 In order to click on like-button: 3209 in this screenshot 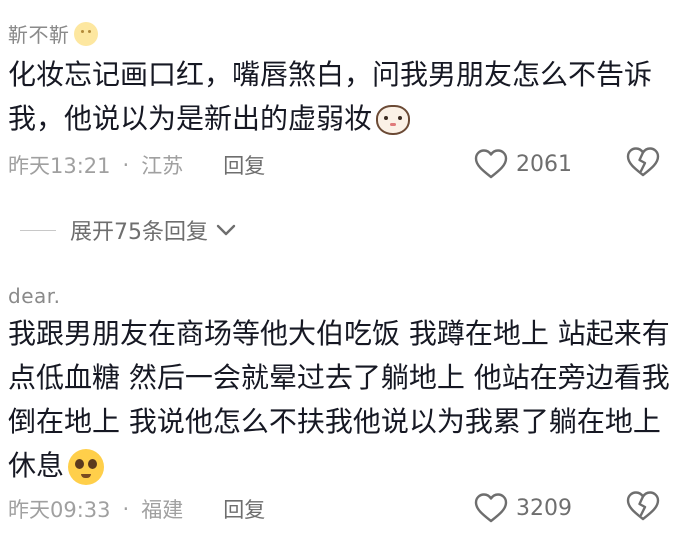, I will do `click(528, 508)`.